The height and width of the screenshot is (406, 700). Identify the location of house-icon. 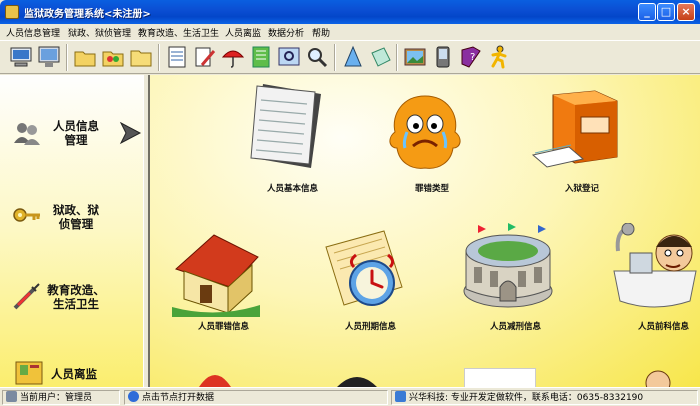
(216, 275).